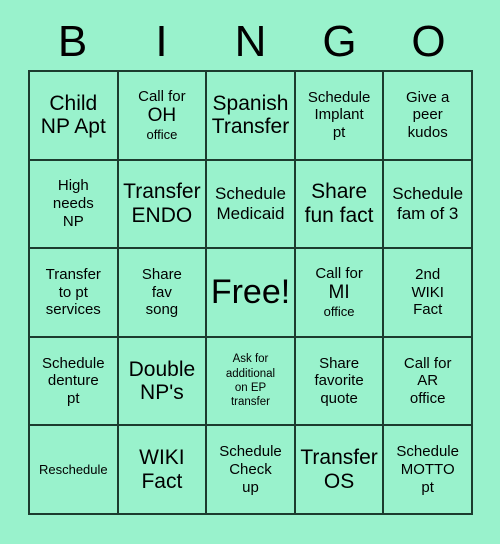 The image size is (500, 544). I want to click on bingo-cell-text: Call for AR office, so click(427, 380).